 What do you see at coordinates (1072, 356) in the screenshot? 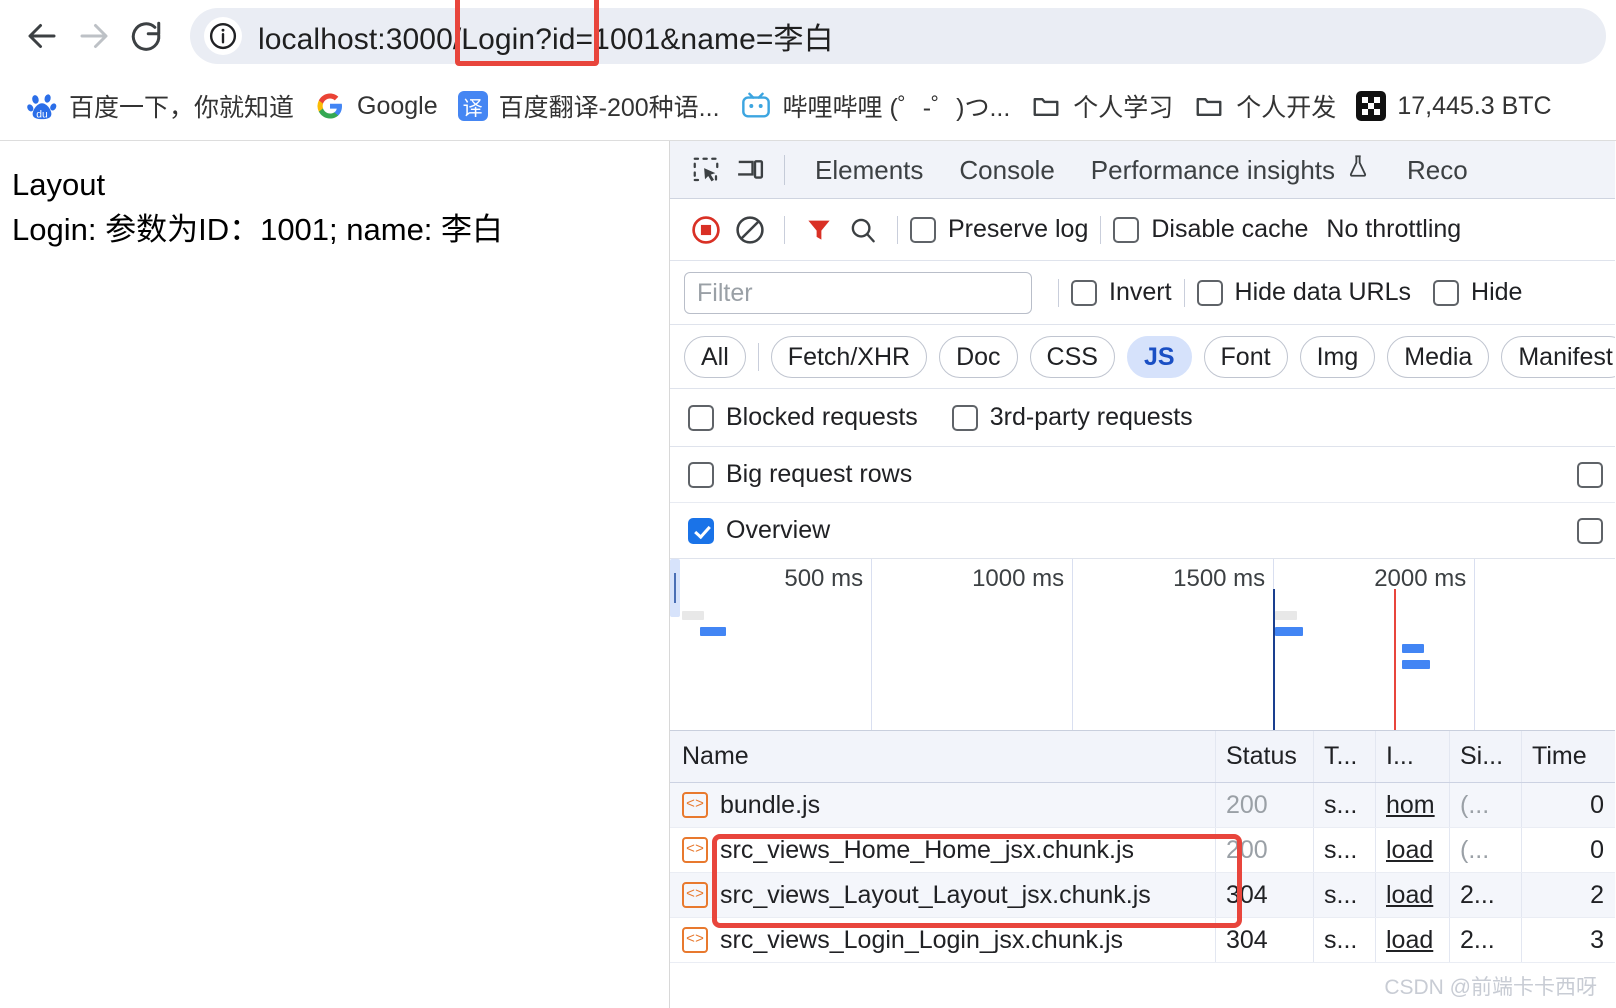
I see `type-filter-css: CSS` at bounding box center [1072, 356].